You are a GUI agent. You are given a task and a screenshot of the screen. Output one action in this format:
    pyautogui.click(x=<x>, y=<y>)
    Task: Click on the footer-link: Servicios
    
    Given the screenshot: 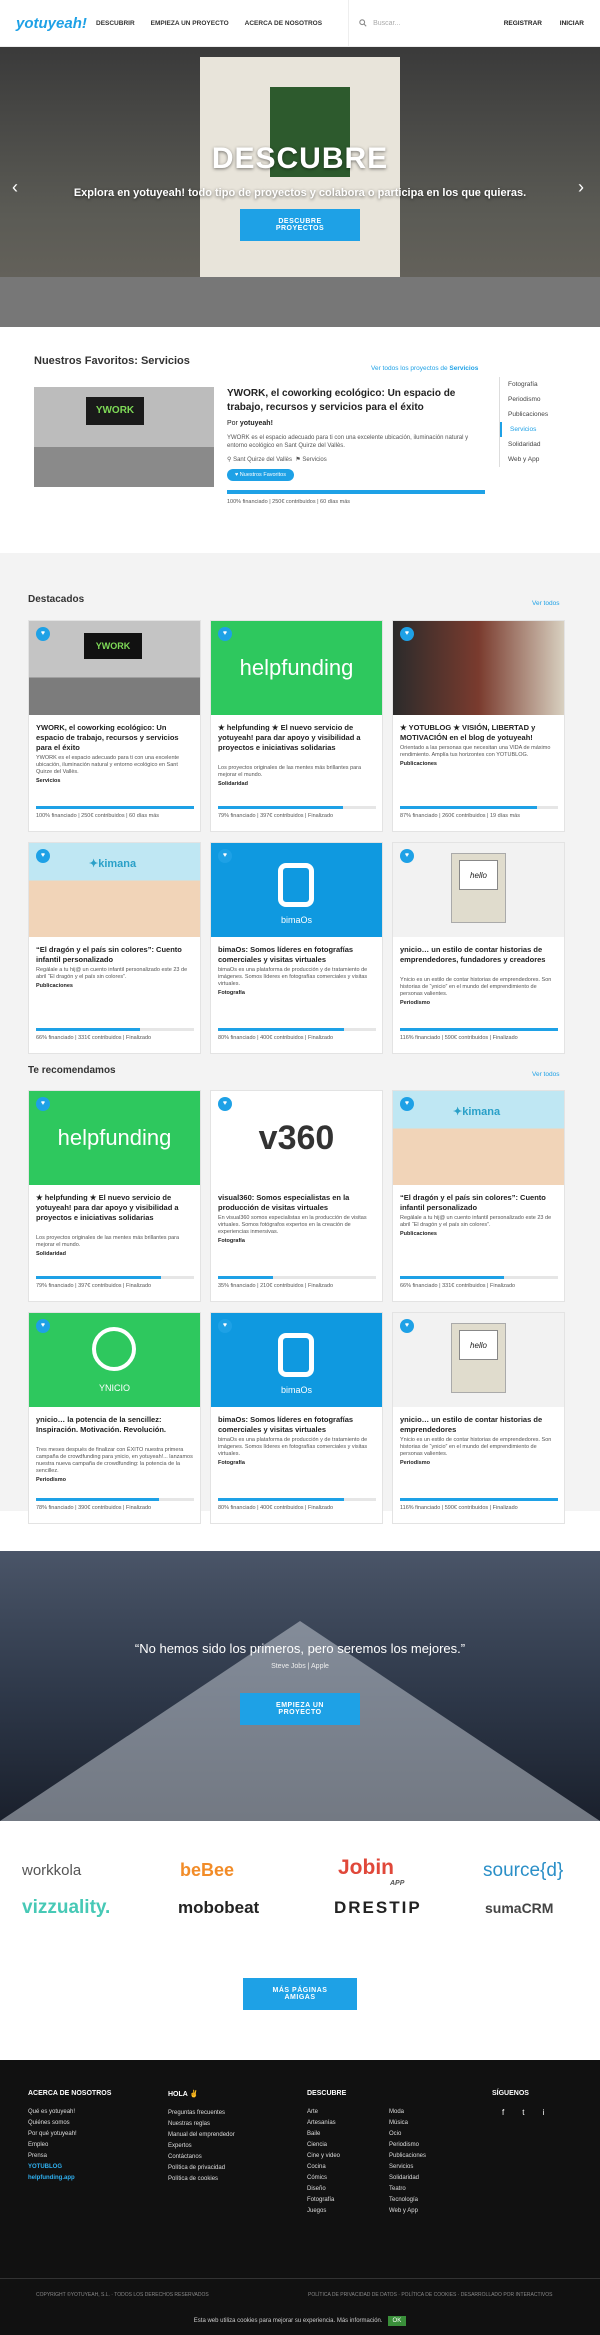 What is the action you would take?
    pyautogui.click(x=407, y=2167)
    